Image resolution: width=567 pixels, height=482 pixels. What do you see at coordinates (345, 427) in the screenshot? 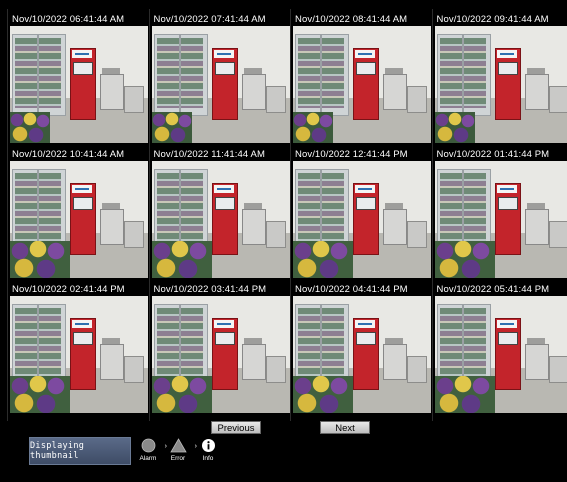
I see `next-button: Next` at bounding box center [345, 427].